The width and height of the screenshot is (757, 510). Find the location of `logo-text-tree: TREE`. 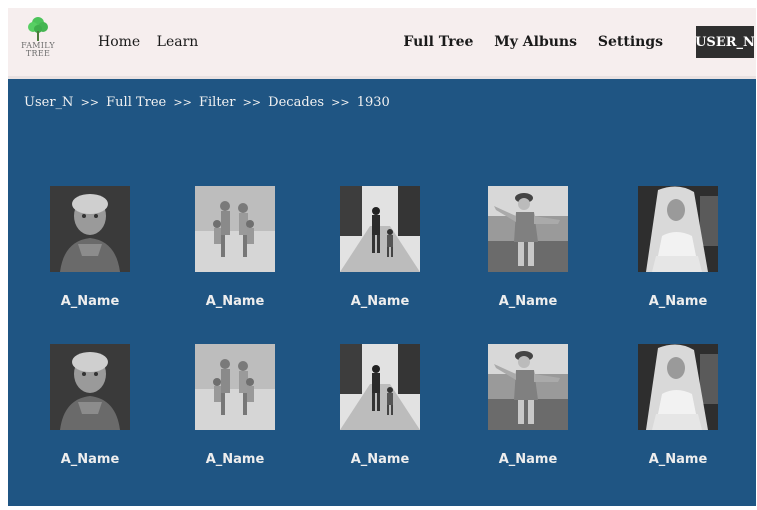

logo-text-tree: TREE is located at coordinates (38, 53).